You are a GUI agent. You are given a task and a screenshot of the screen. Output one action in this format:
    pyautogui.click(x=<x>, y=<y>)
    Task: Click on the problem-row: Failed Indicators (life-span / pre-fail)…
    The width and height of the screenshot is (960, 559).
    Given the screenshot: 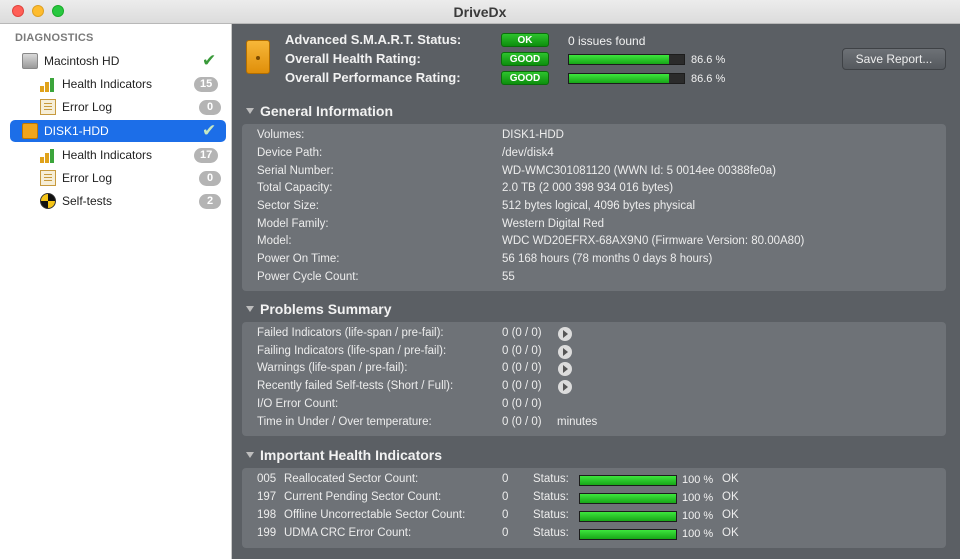 What is the action you would take?
    pyautogui.click(x=597, y=334)
    